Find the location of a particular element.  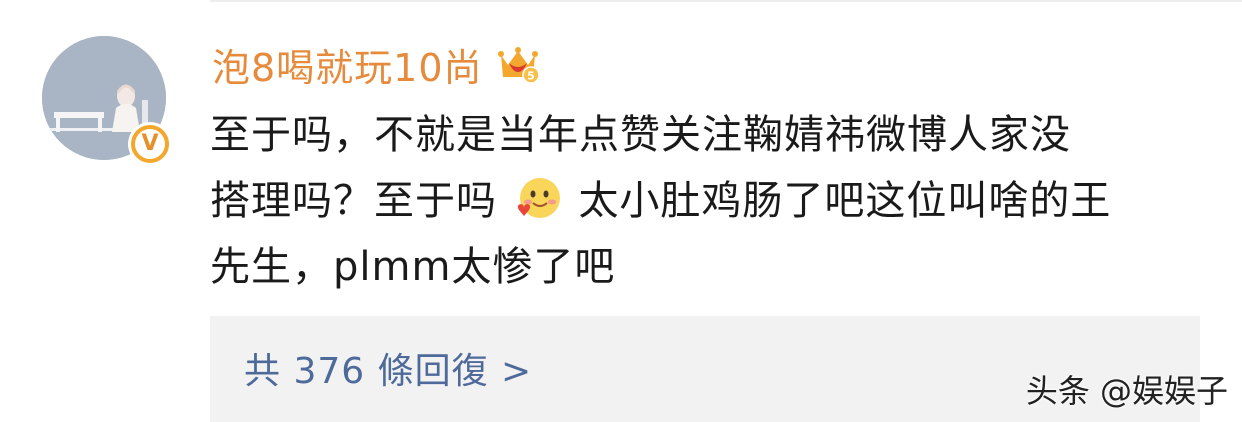

comment-line-2b: 太小肚鸡肠了吧这位叫啥的王 is located at coordinates (845, 201).